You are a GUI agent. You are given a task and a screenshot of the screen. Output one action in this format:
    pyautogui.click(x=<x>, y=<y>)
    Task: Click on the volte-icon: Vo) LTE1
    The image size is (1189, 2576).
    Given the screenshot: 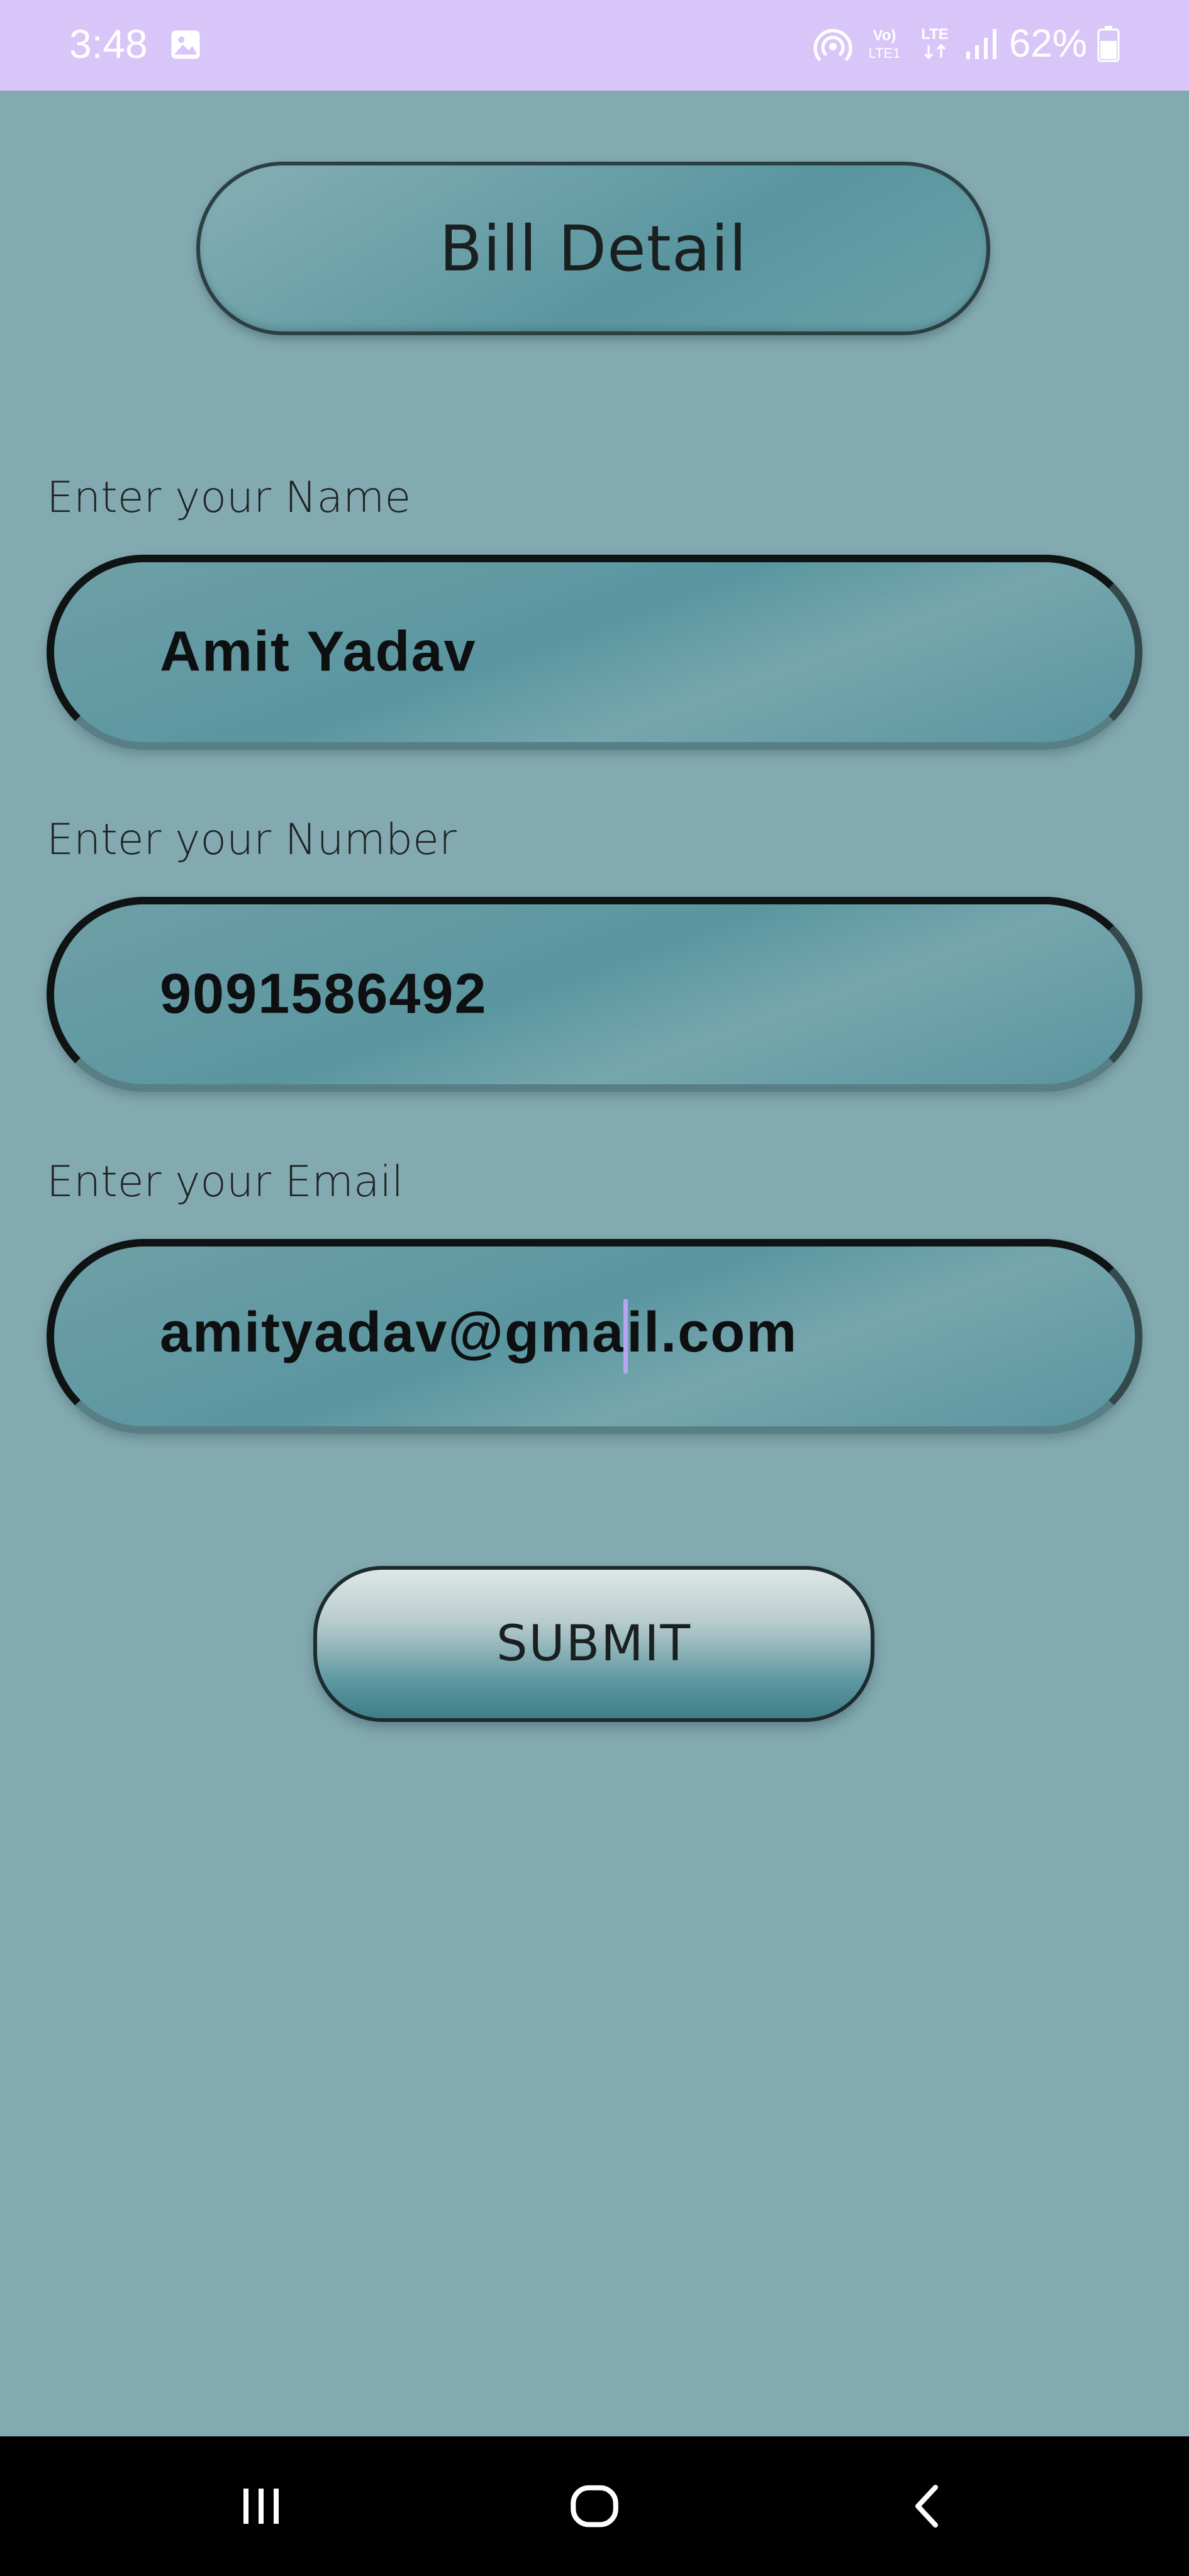 What is the action you would take?
    pyautogui.click(x=884, y=44)
    